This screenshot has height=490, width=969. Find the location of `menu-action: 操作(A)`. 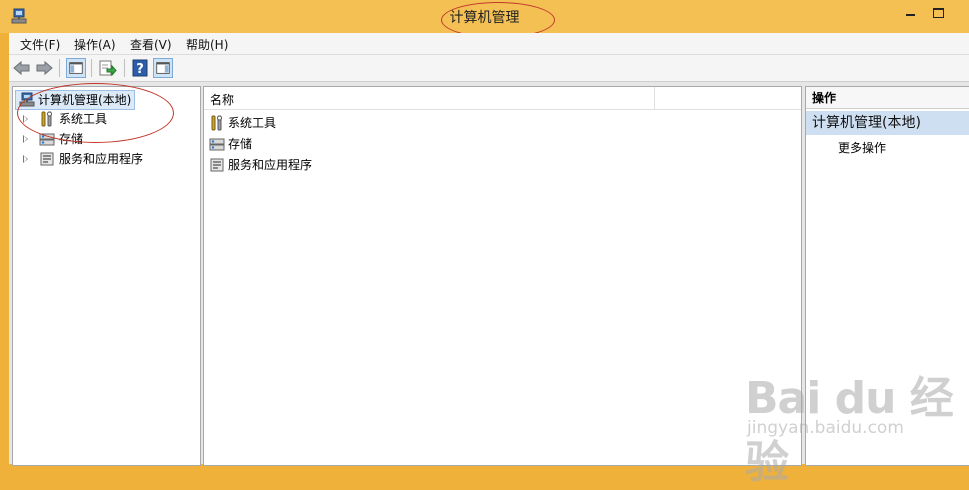

menu-action: 操作(A) is located at coordinates (95, 44).